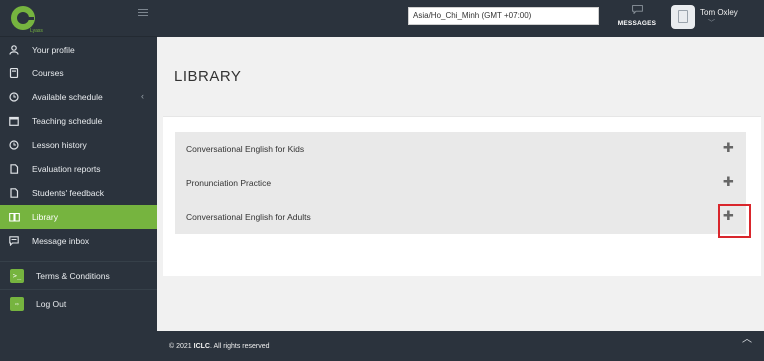  What do you see at coordinates (711, 23) in the screenshot?
I see `chevron-down-icon: ﹀` at bounding box center [711, 23].